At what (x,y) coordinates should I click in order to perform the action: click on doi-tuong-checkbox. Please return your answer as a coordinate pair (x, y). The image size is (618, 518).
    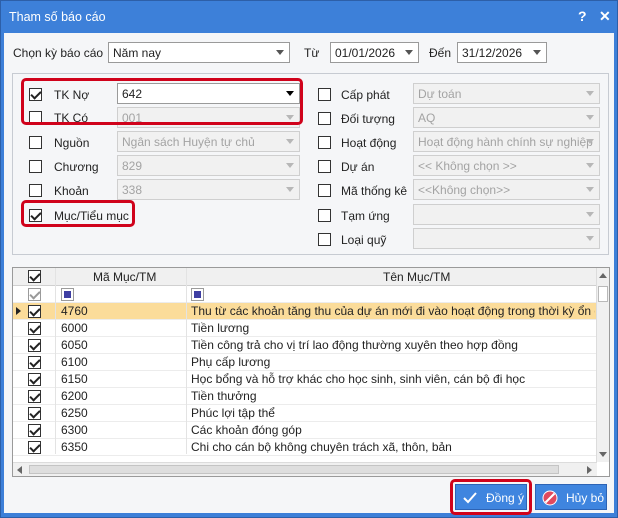
    Looking at the image, I should click on (324, 118).